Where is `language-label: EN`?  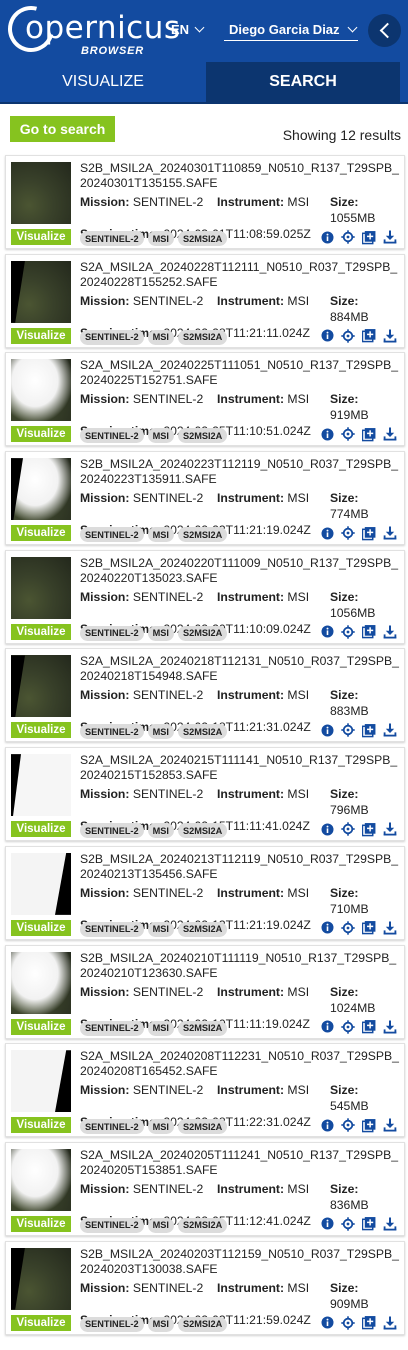
language-label: EN is located at coordinates (180, 29).